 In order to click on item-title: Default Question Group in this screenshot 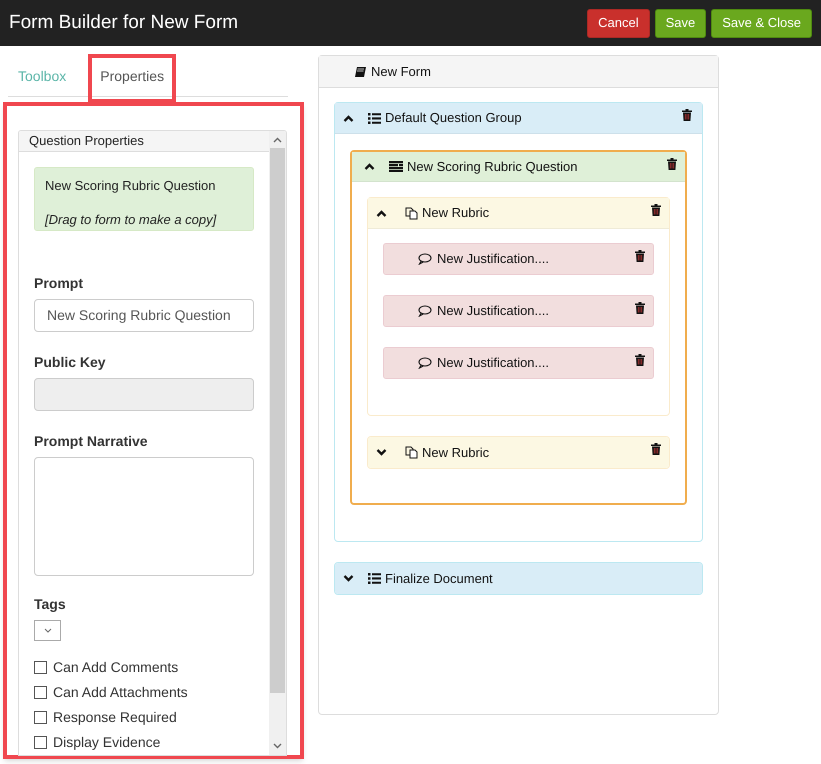, I will do `click(453, 118)`.